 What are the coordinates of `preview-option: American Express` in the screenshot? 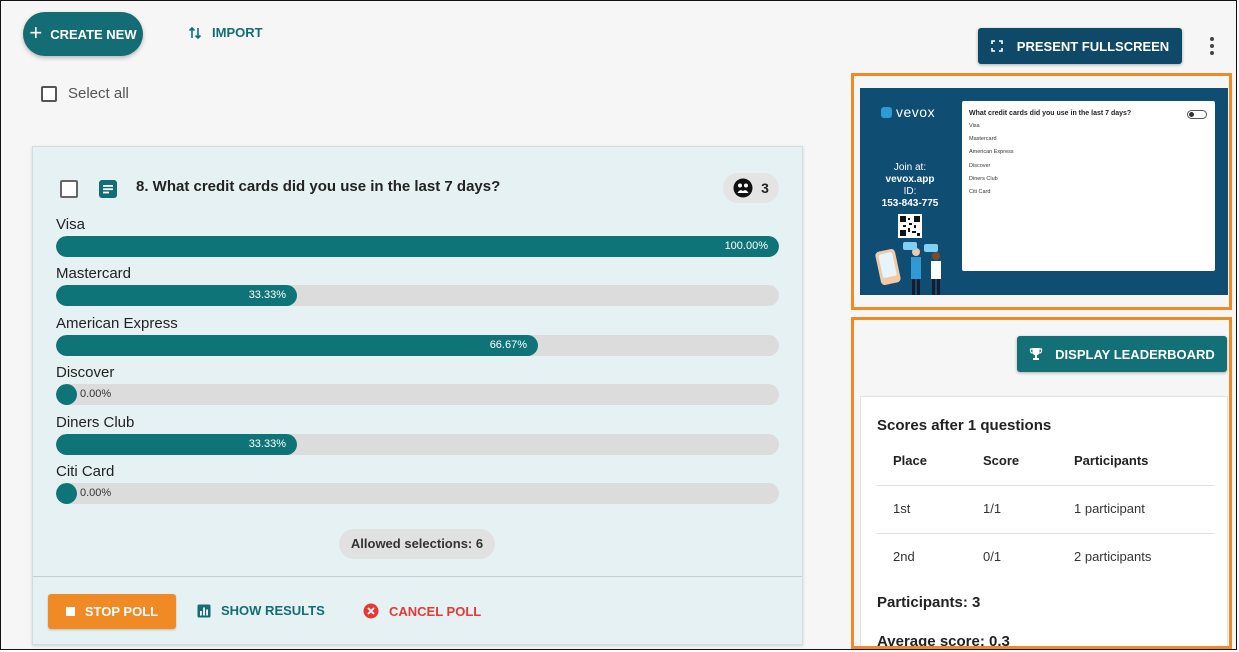 It's located at (991, 152).